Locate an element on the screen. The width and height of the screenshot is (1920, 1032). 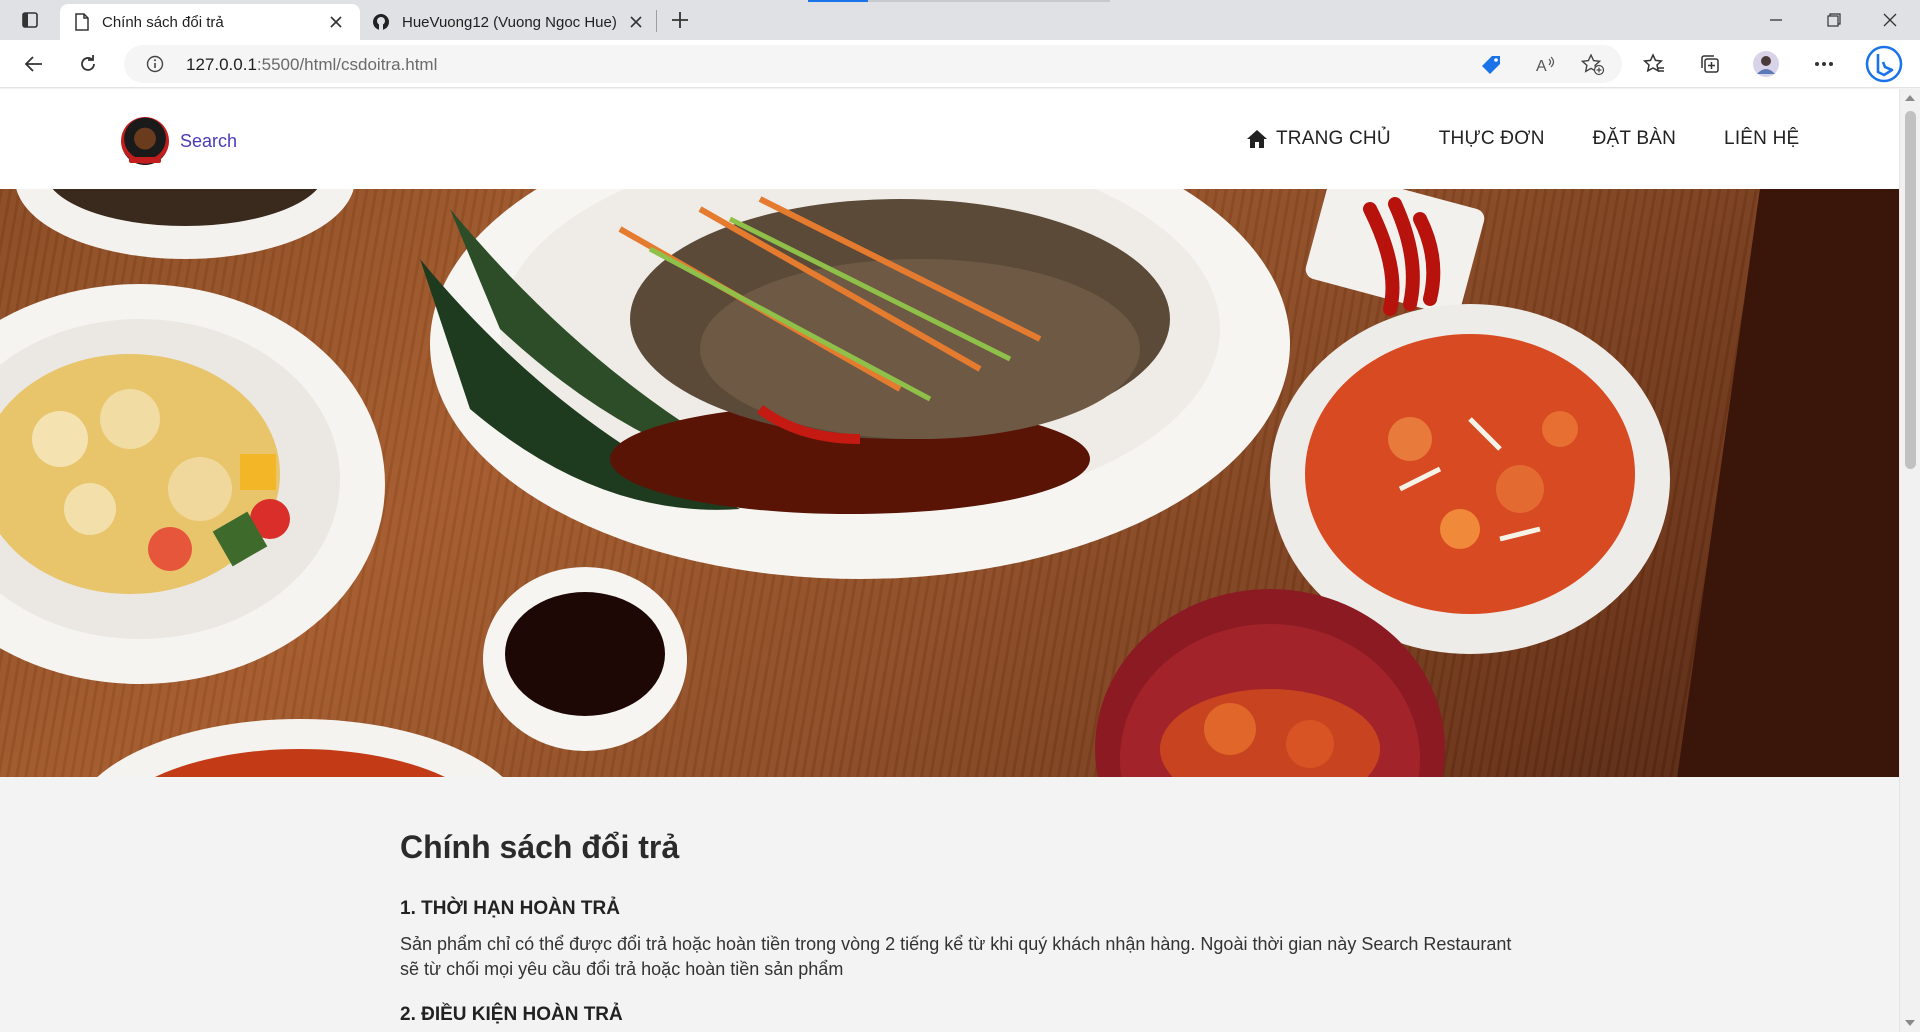
url-text: 127.0.0.1:5500/html/csdoitra.html is located at coordinates (311, 65).